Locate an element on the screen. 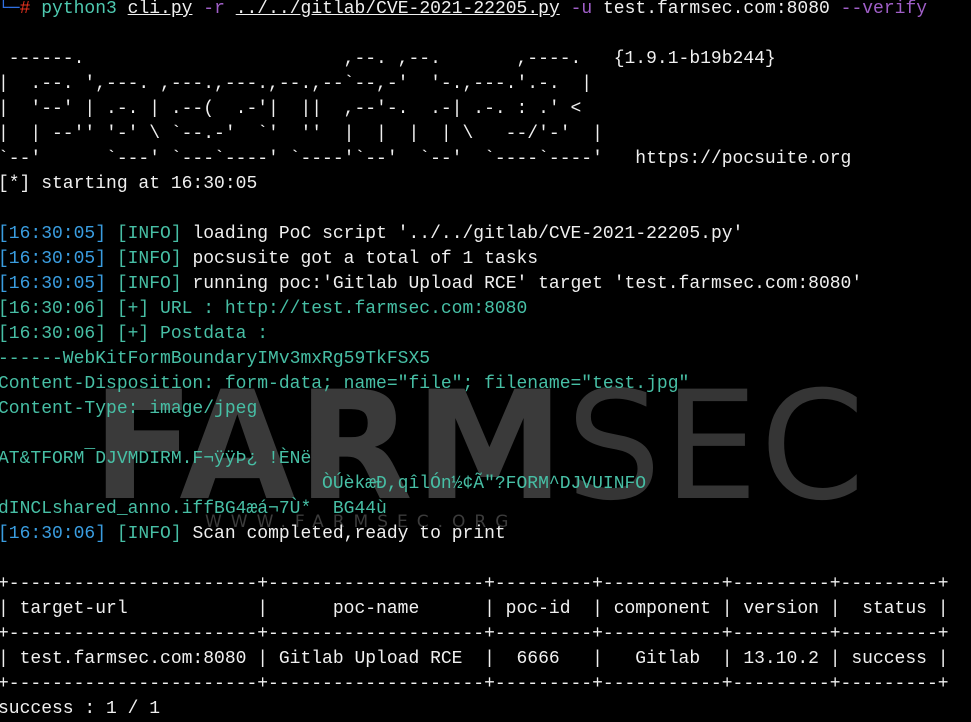 Image resolution: width=971 pixels, height=722 pixels. terminal-text: python3 is located at coordinates (79, 9).